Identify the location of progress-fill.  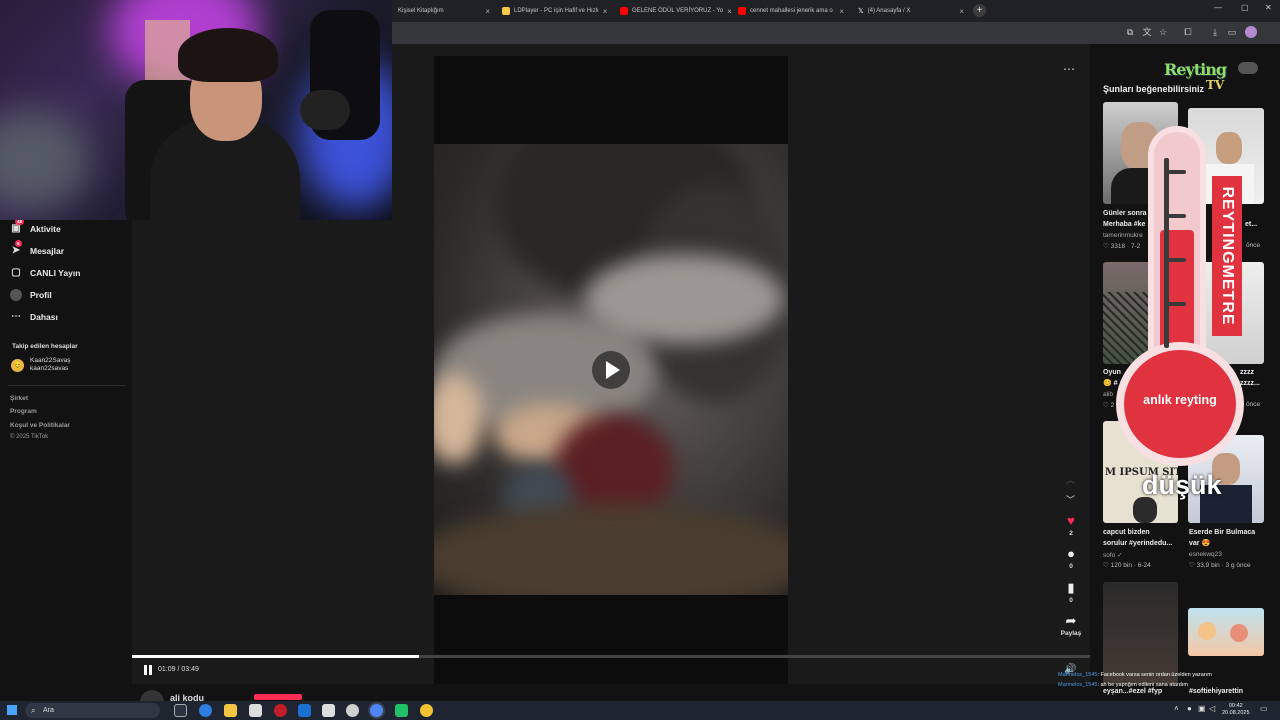
(276, 656).